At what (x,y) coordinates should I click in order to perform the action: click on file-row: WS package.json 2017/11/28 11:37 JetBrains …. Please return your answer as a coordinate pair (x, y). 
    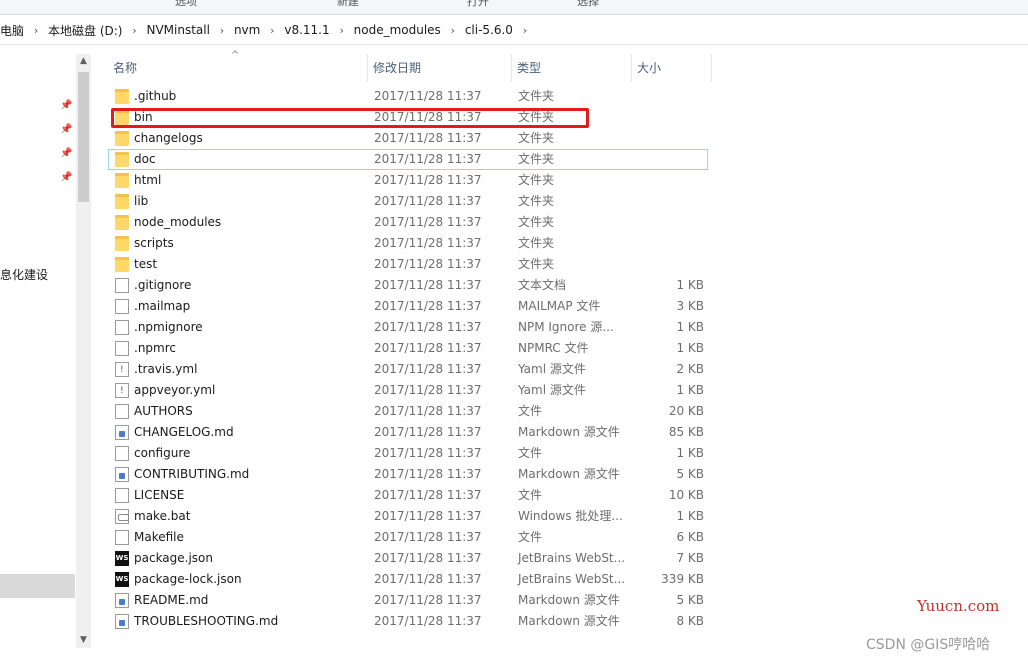
    Looking at the image, I should click on (408, 558).